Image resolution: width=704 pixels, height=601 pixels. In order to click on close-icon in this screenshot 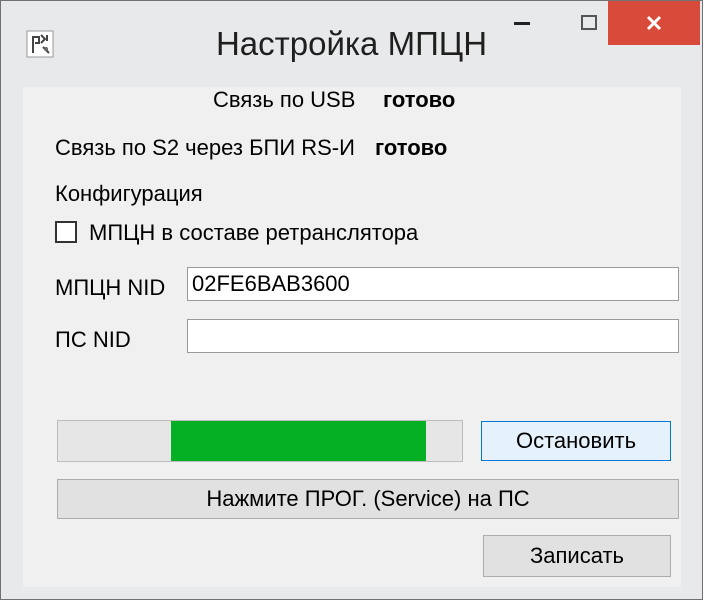, I will do `click(654, 23)`.